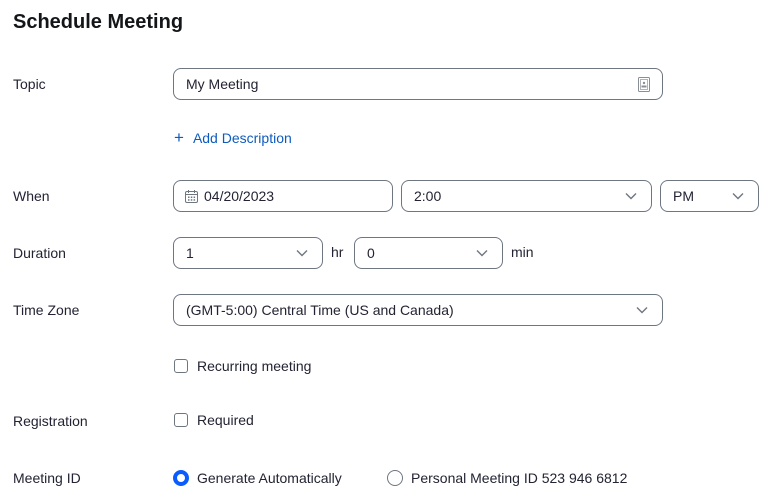 This screenshot has height=503, width=778. Describe the element at coordinates (225, 420) in the screenshot. I see `registration-required-label: Required` at that location.